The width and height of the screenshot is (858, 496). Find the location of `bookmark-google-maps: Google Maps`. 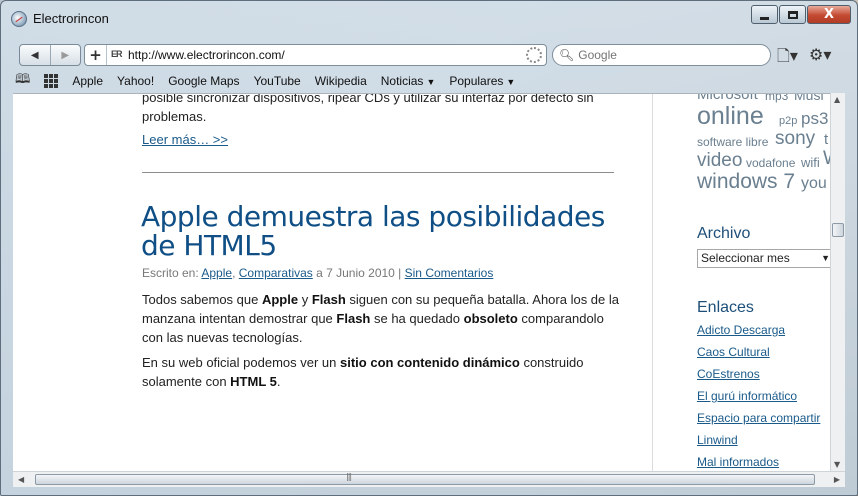

bookmark-google-maps: Google Maps is located at coordinates (203, 81).